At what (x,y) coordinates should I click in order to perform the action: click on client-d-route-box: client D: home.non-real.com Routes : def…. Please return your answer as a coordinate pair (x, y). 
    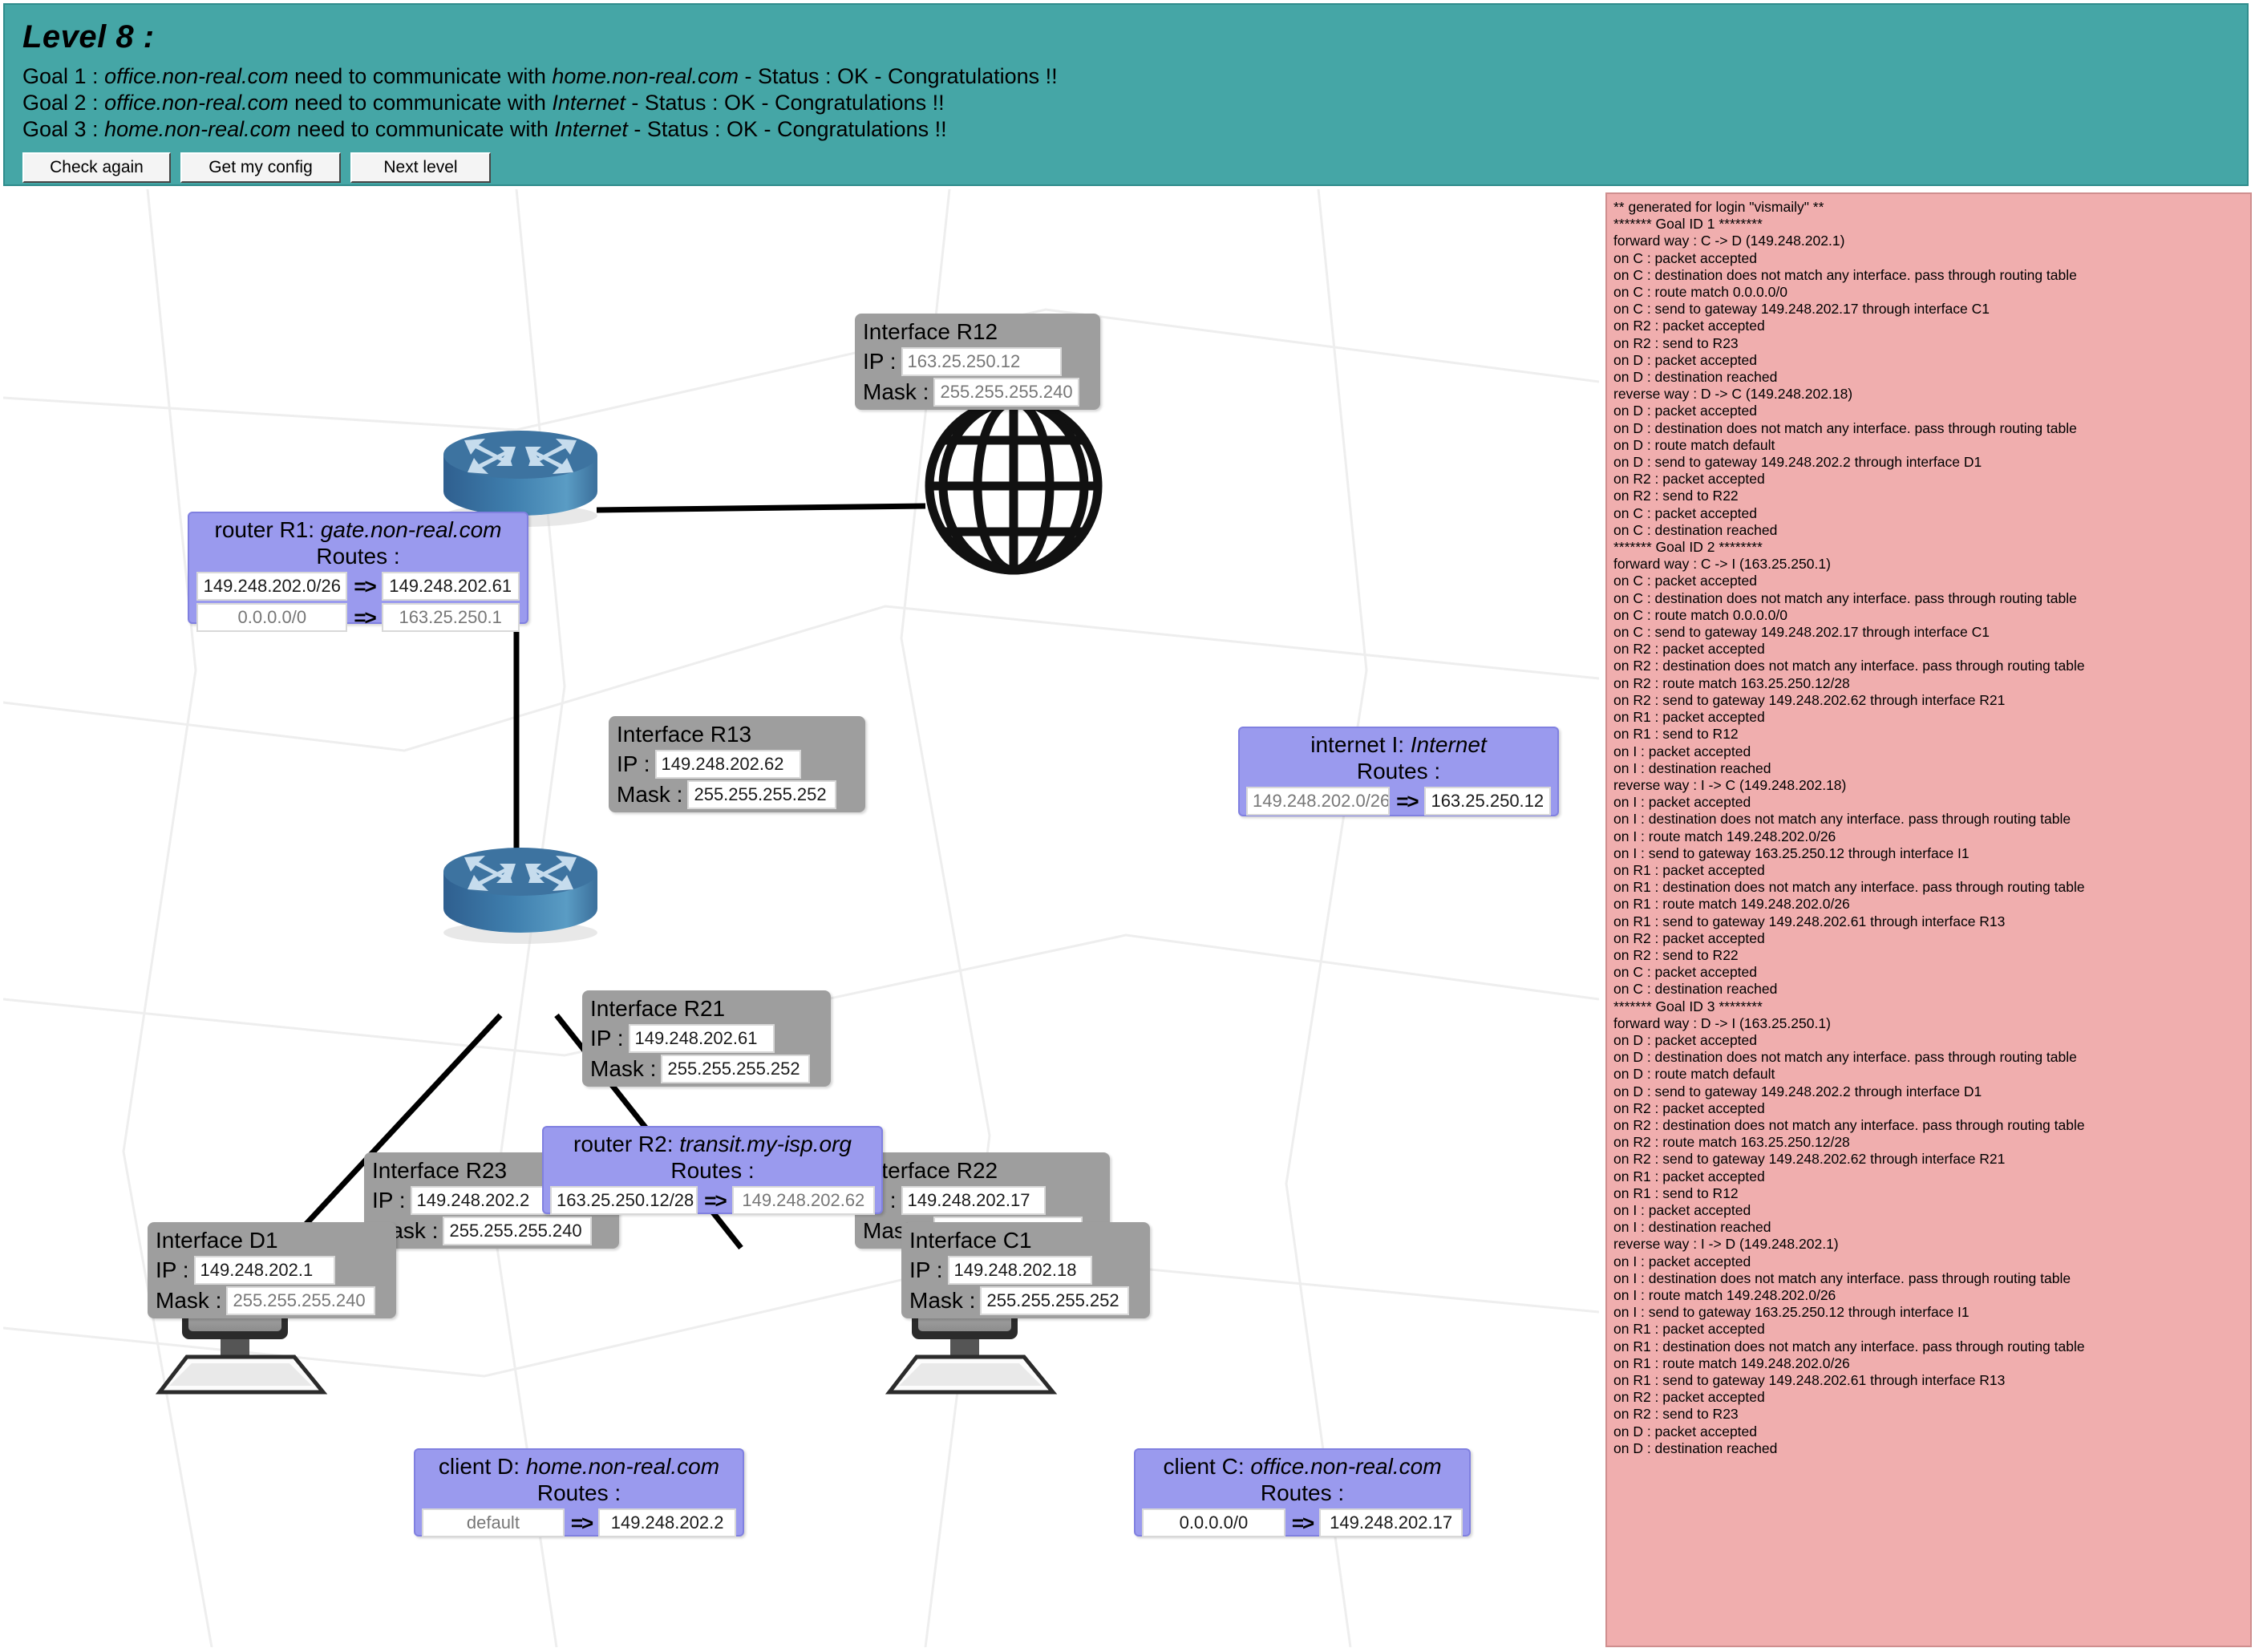
    Looking at the image, I should click on (579, 1492).